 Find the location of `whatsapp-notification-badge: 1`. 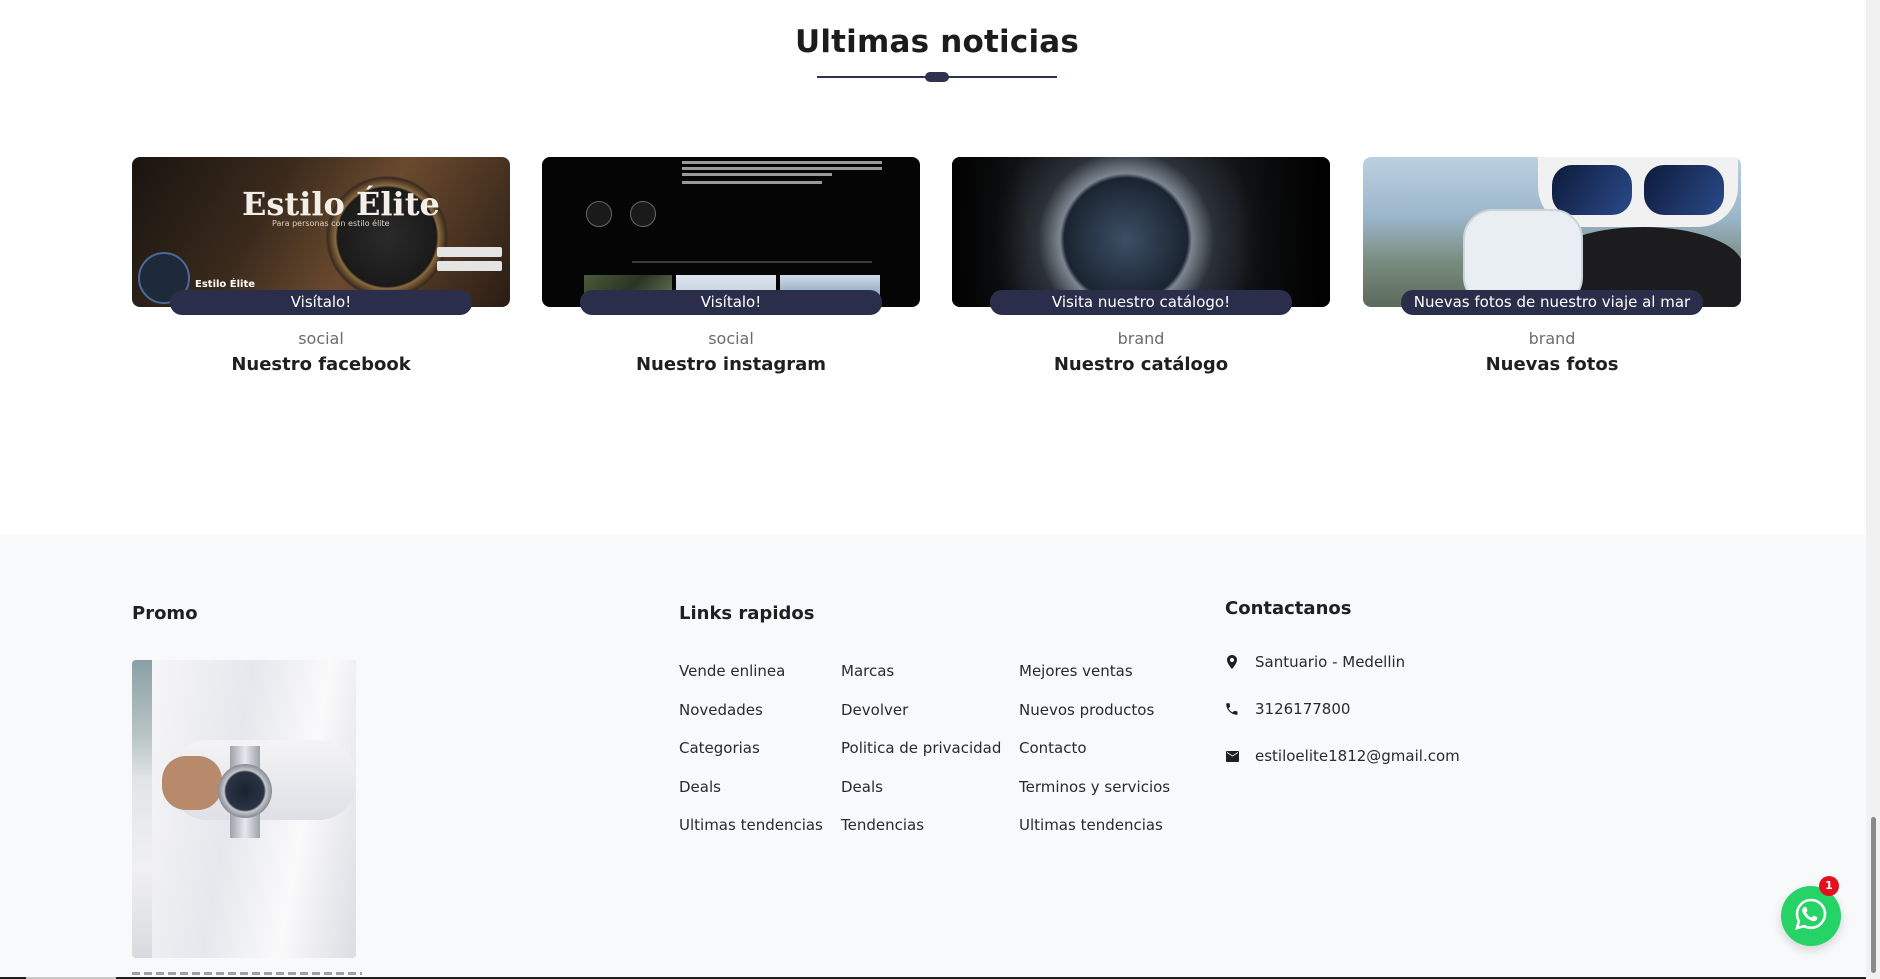

whatsapp-notification-badge: 1 is located at coordinates (1829, 886).